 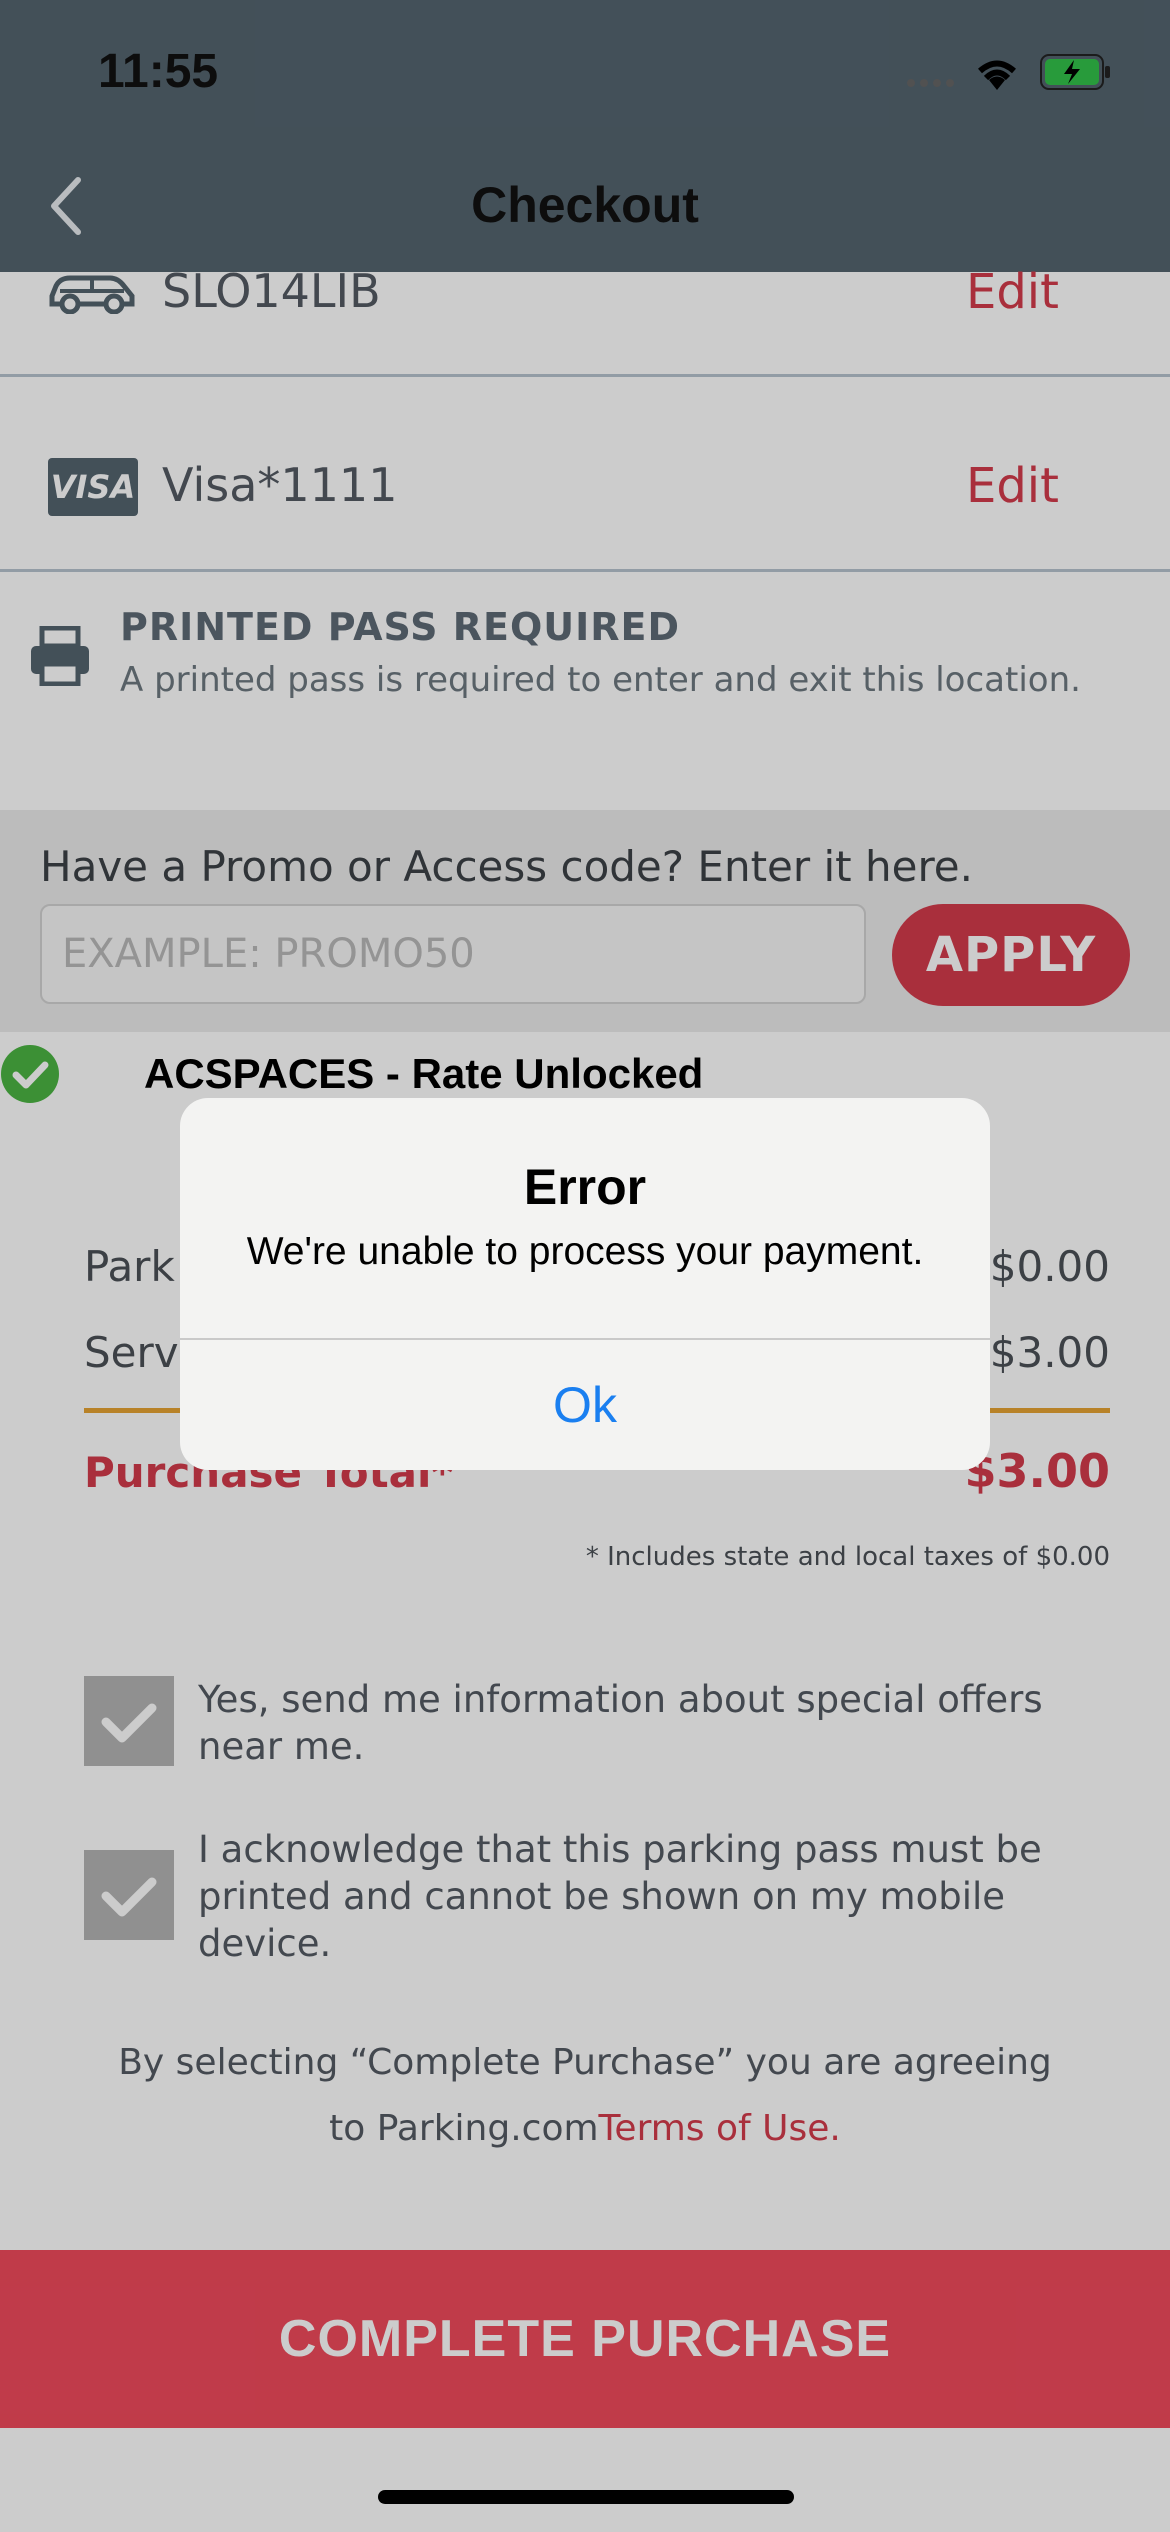 I want to click on ok-button: Ok, so click(x=585, y=1405).